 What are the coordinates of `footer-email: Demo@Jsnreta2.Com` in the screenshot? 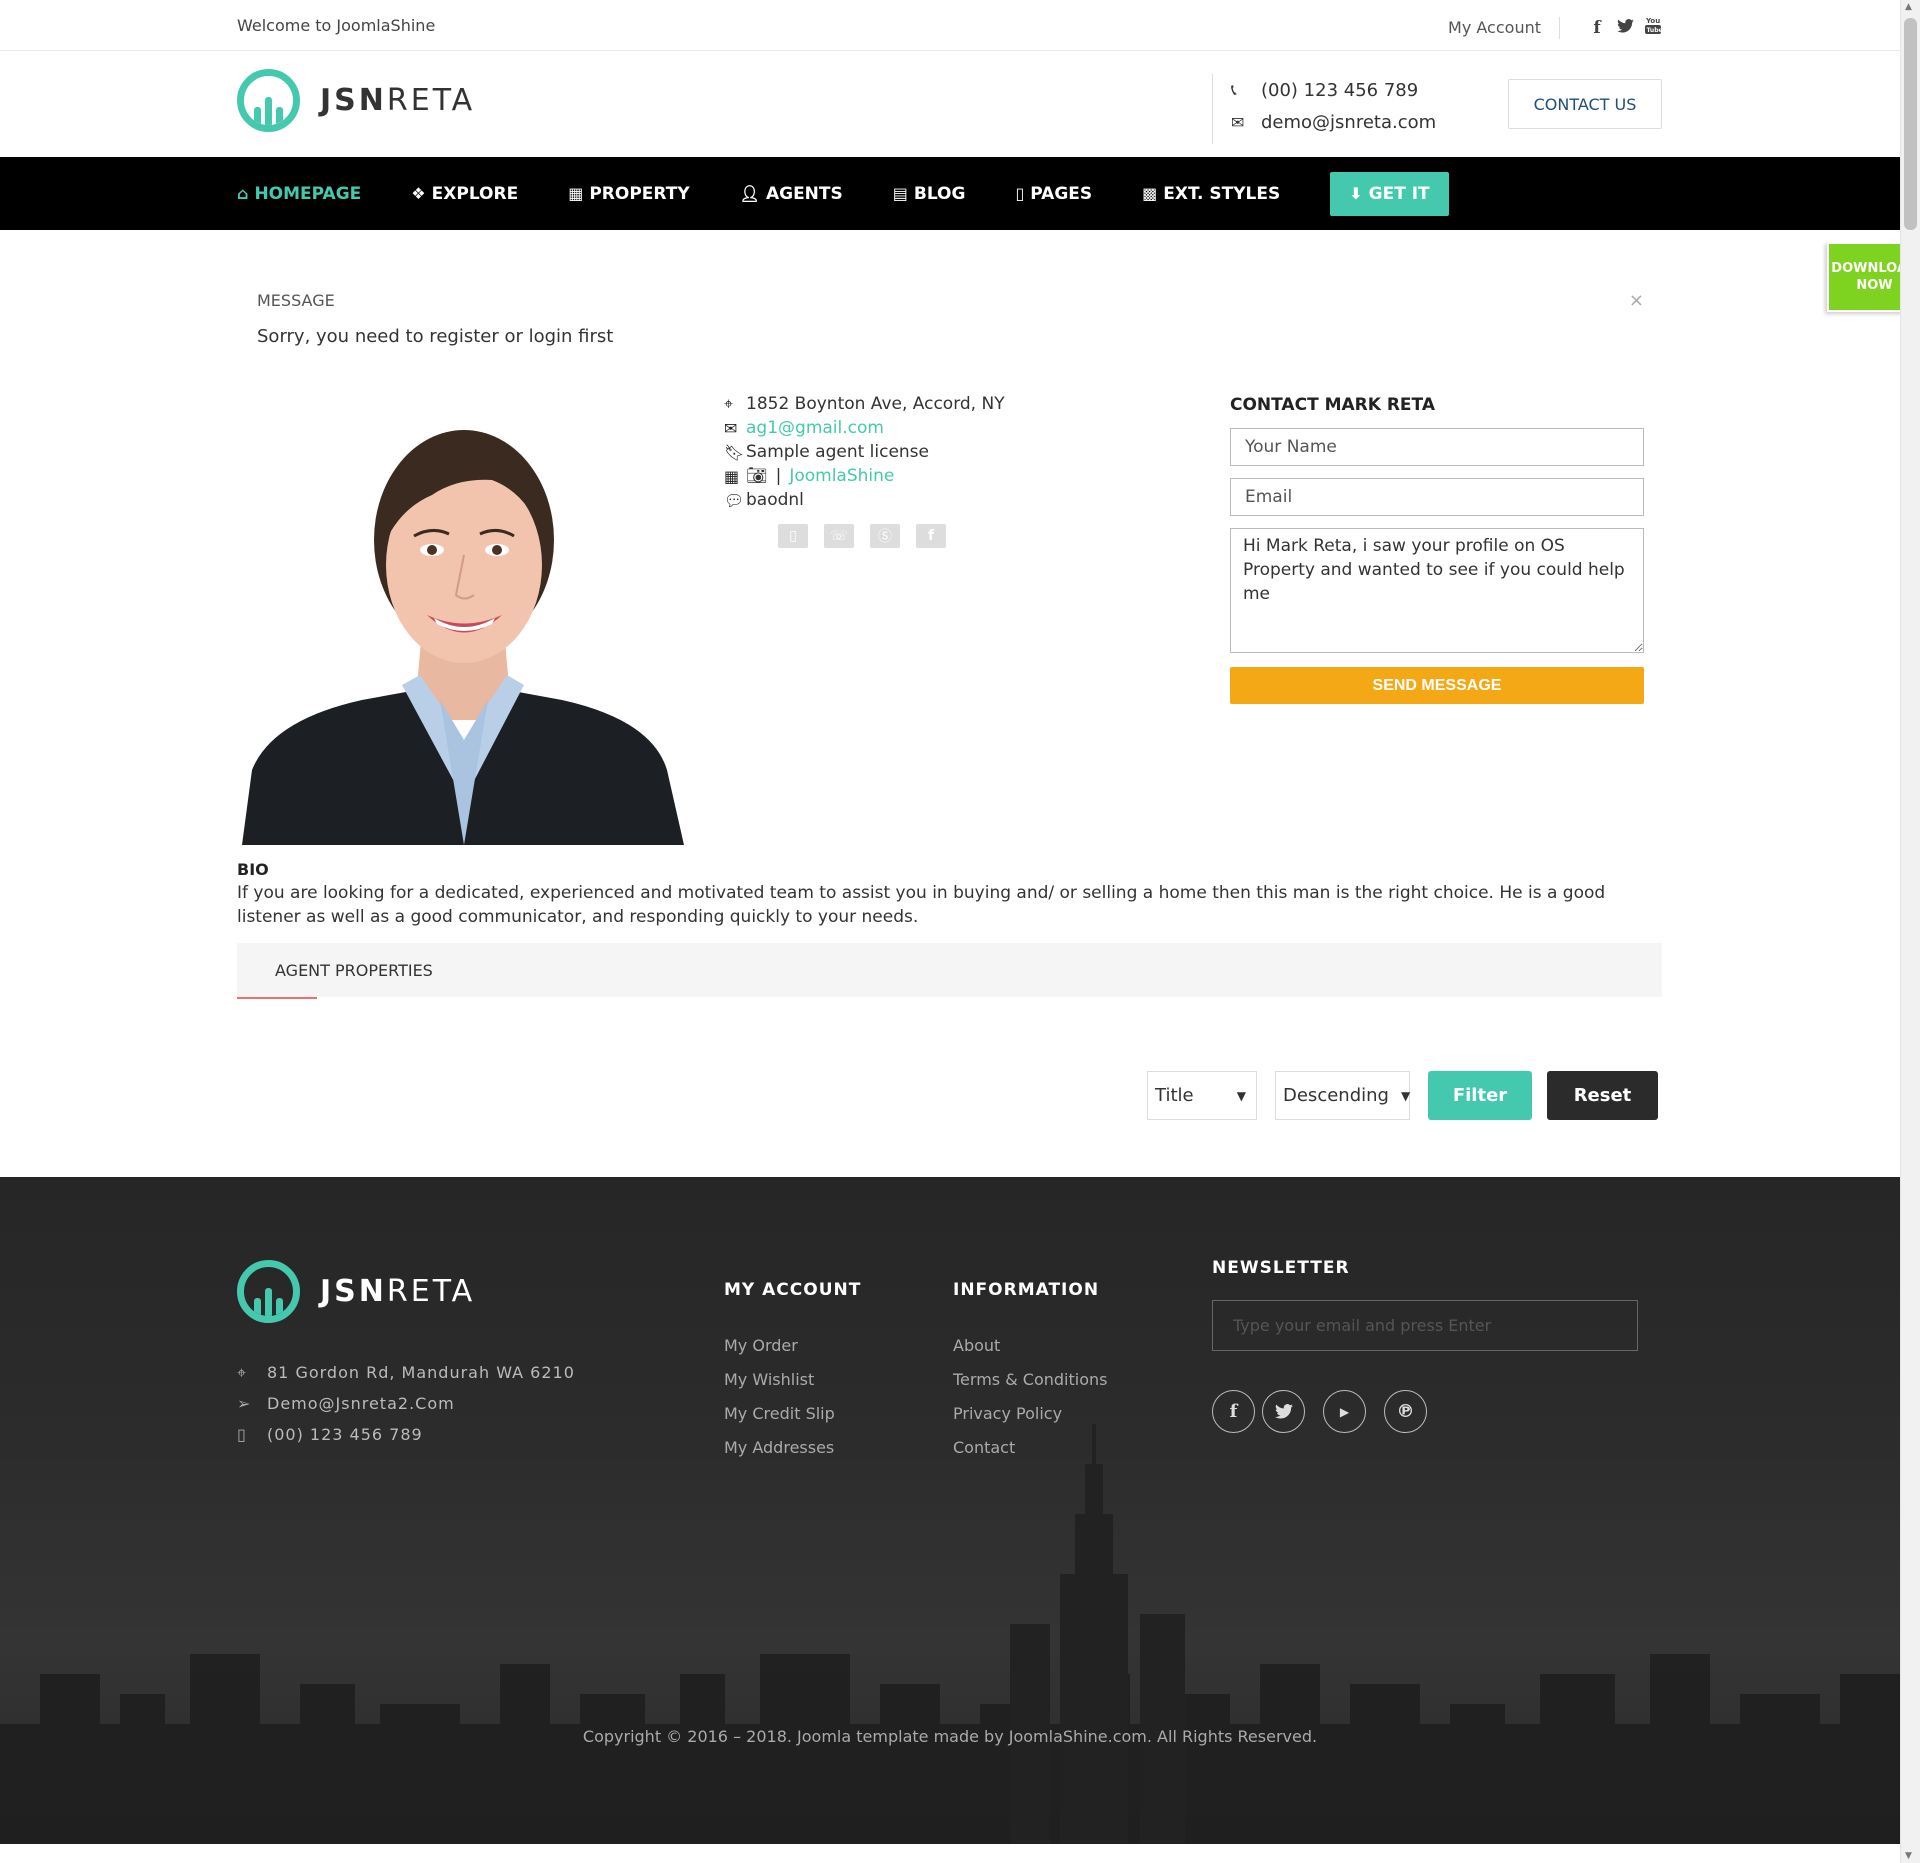 It's located at (361, 1403).